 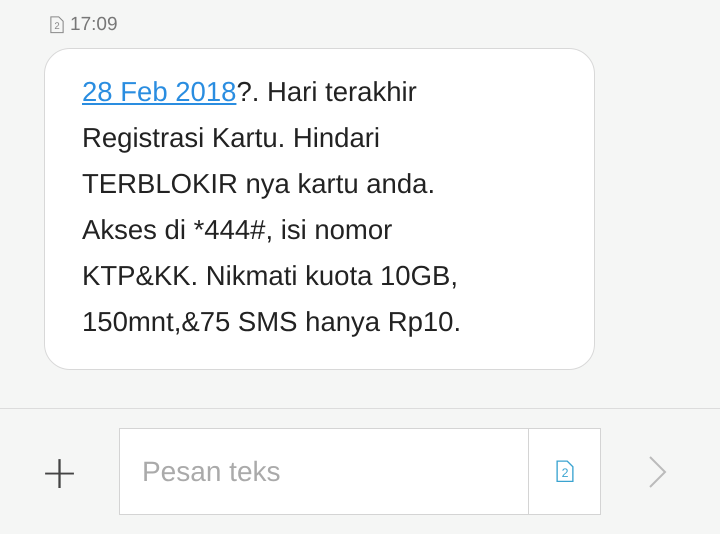 What do you see at coordinates (94, 25) in the screenshot?
I see `message-time: 17:09` at bounding box center [94, 25].